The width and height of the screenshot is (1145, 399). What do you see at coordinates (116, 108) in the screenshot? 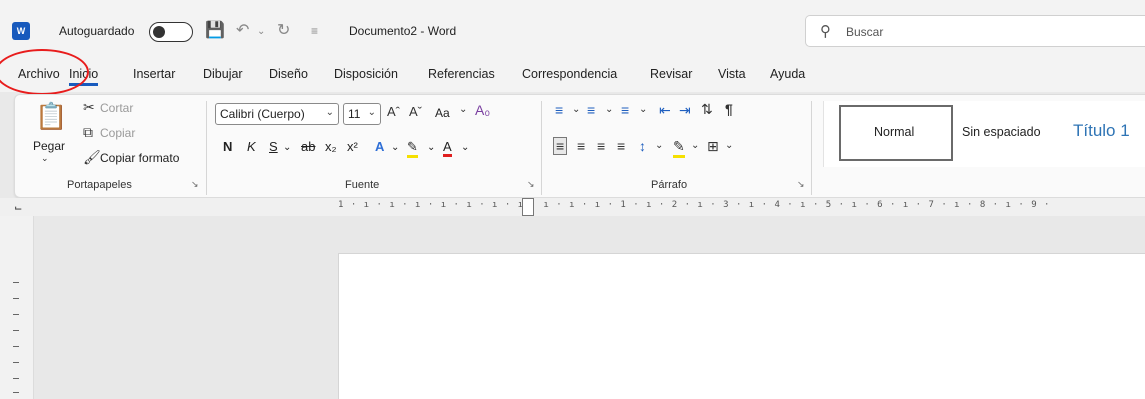
I see `cut-label: Cortar` at bounding box center [116, 108].